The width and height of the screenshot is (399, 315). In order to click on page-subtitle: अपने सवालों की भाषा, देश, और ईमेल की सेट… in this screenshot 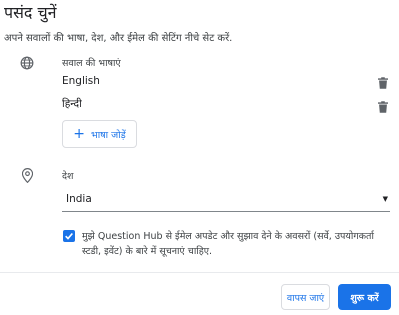, I will do `click(118, 38)`.